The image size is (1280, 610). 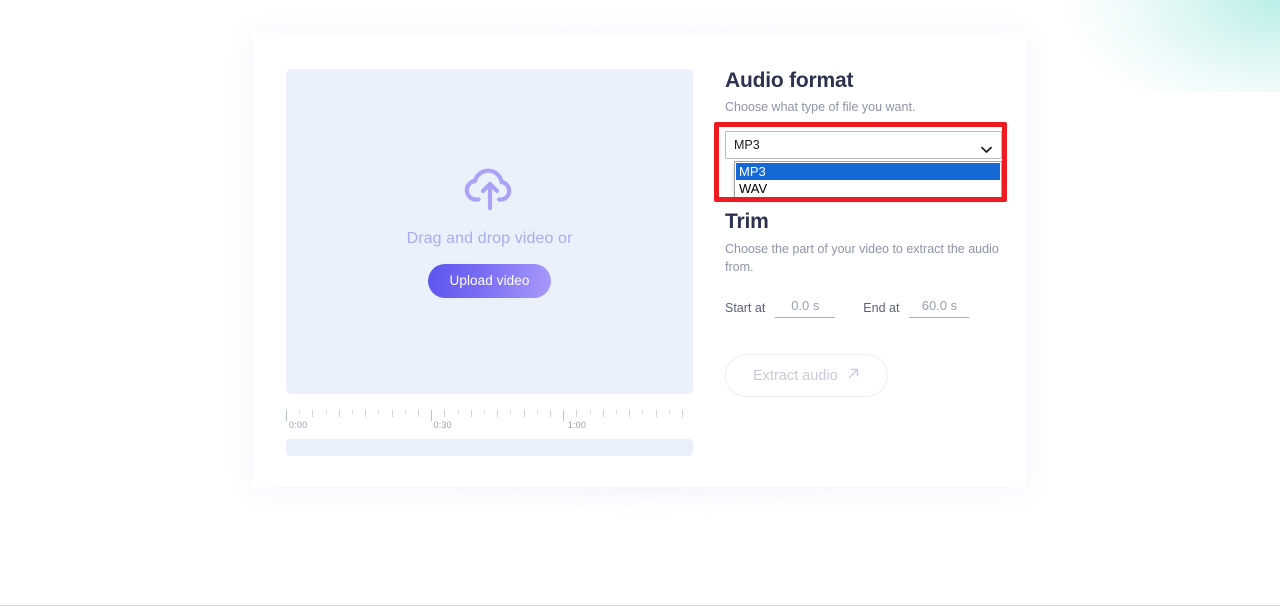 I want to click on ruler-label-1: 0:30, so click(x=442, y=425).